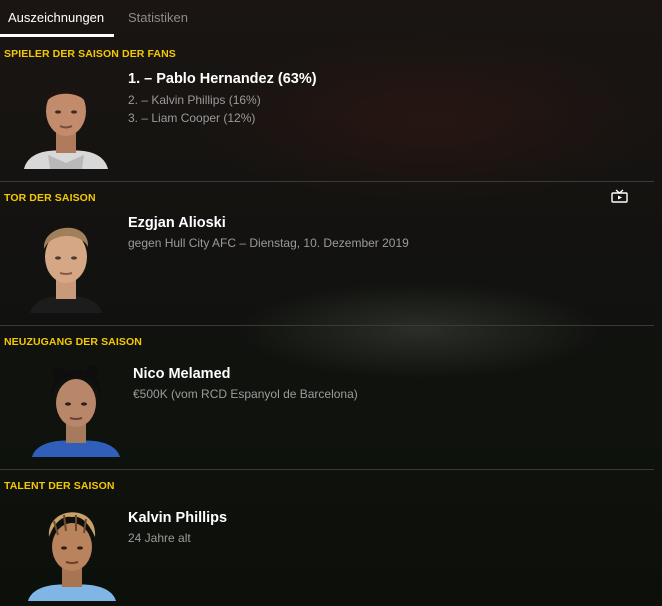  Describe the element at coordinates (178, 518) in the screenshot. I see `winner-name: Kalvin Phillips` at that location.